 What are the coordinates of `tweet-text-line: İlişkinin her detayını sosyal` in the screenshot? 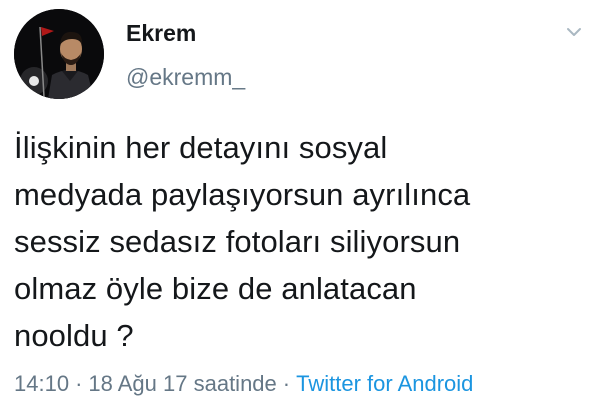 It's located at (201, 147).